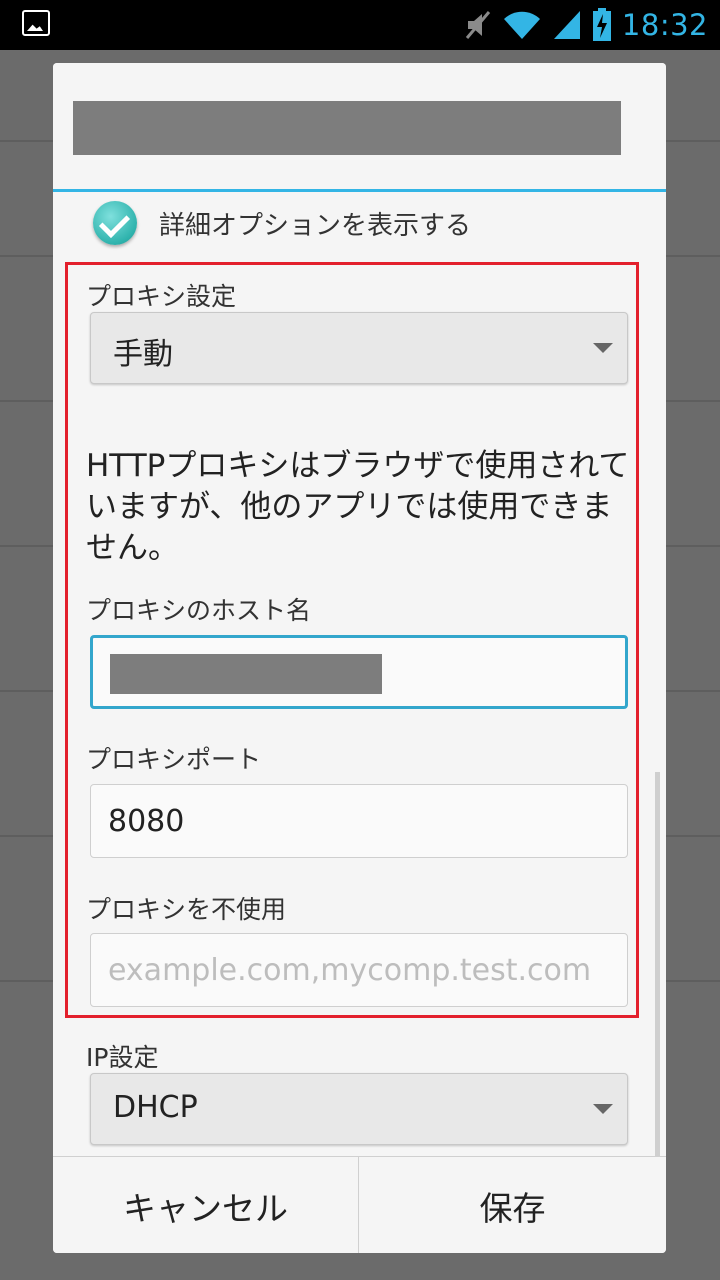 Image resolution: width=720 pixels, height=1280 pixels. I want to click on save-button: 保存, so click(512, 1205).